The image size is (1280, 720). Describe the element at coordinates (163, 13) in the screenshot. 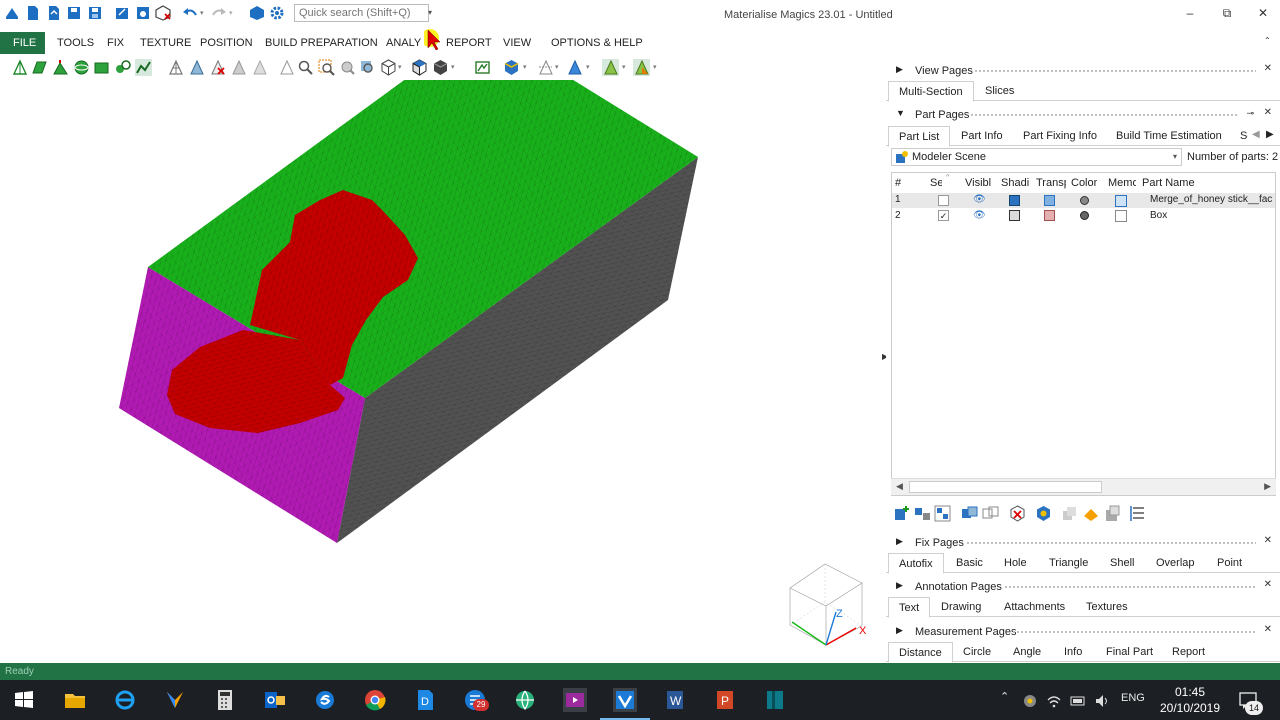

I see `close-part-icon` at that location.